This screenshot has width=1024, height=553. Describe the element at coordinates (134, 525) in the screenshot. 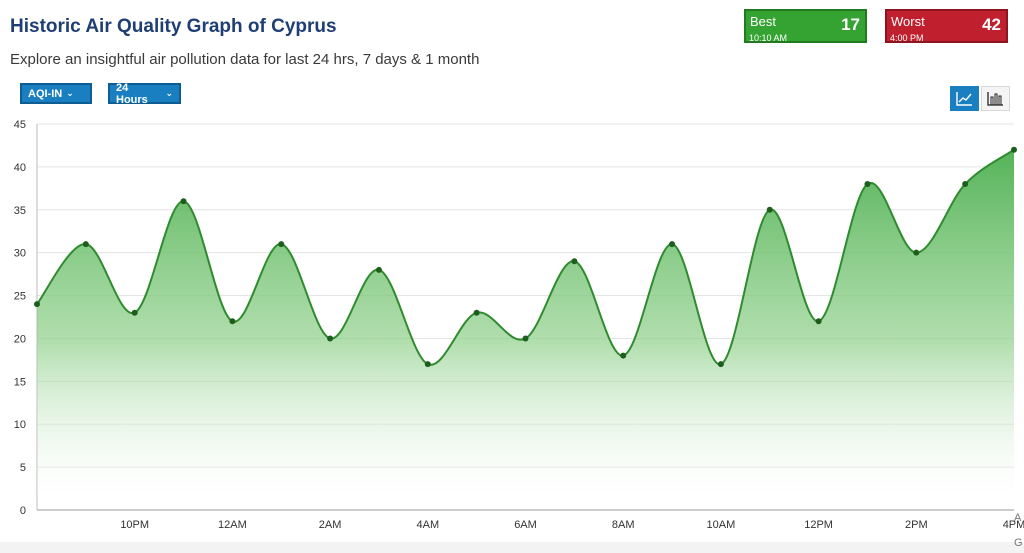

I see `x-tick-label: 10PM` at that location.